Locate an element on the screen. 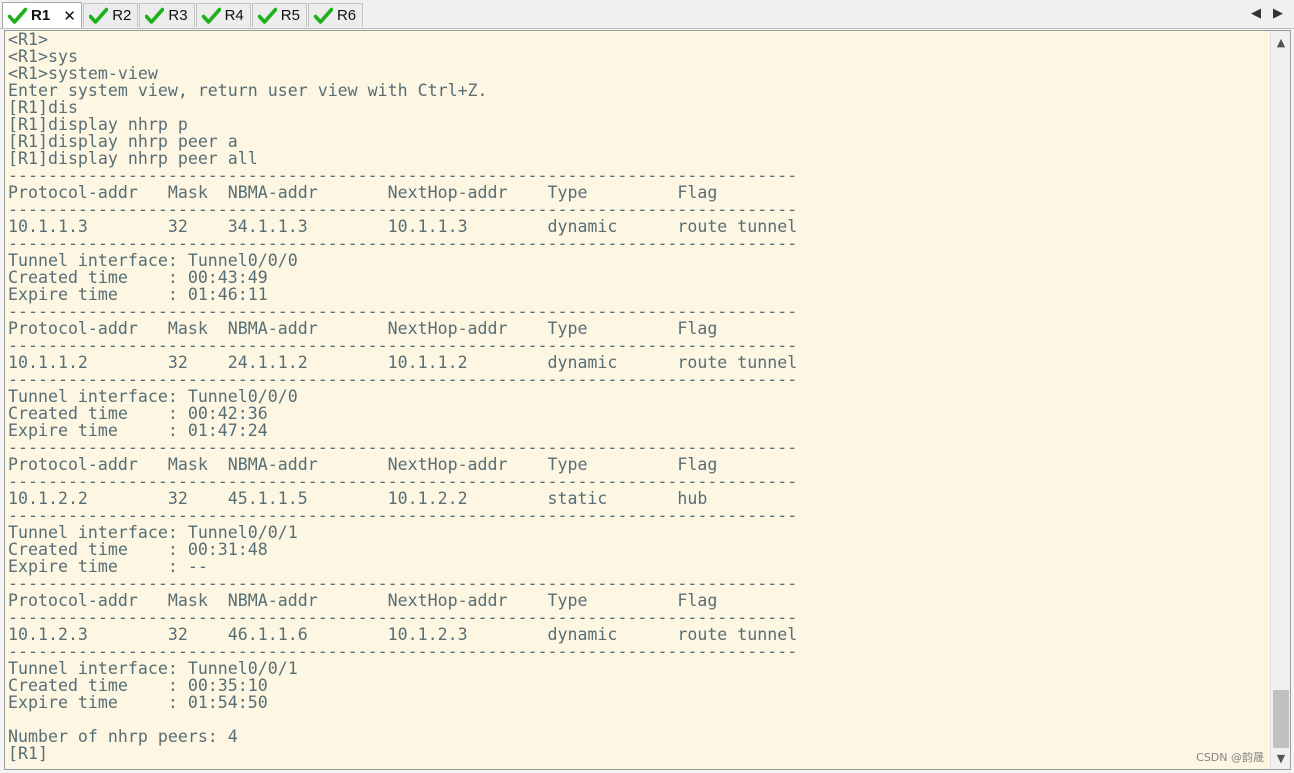  tab-r6: R6 is located at coordinates (335, 15).